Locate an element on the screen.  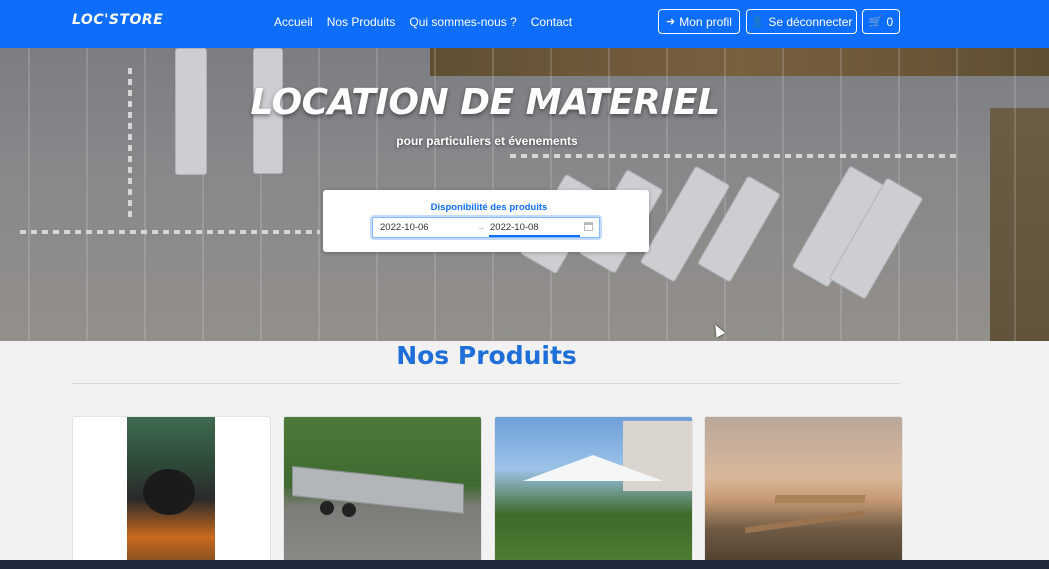
trailer-shape is located at coordinates (378, 490).